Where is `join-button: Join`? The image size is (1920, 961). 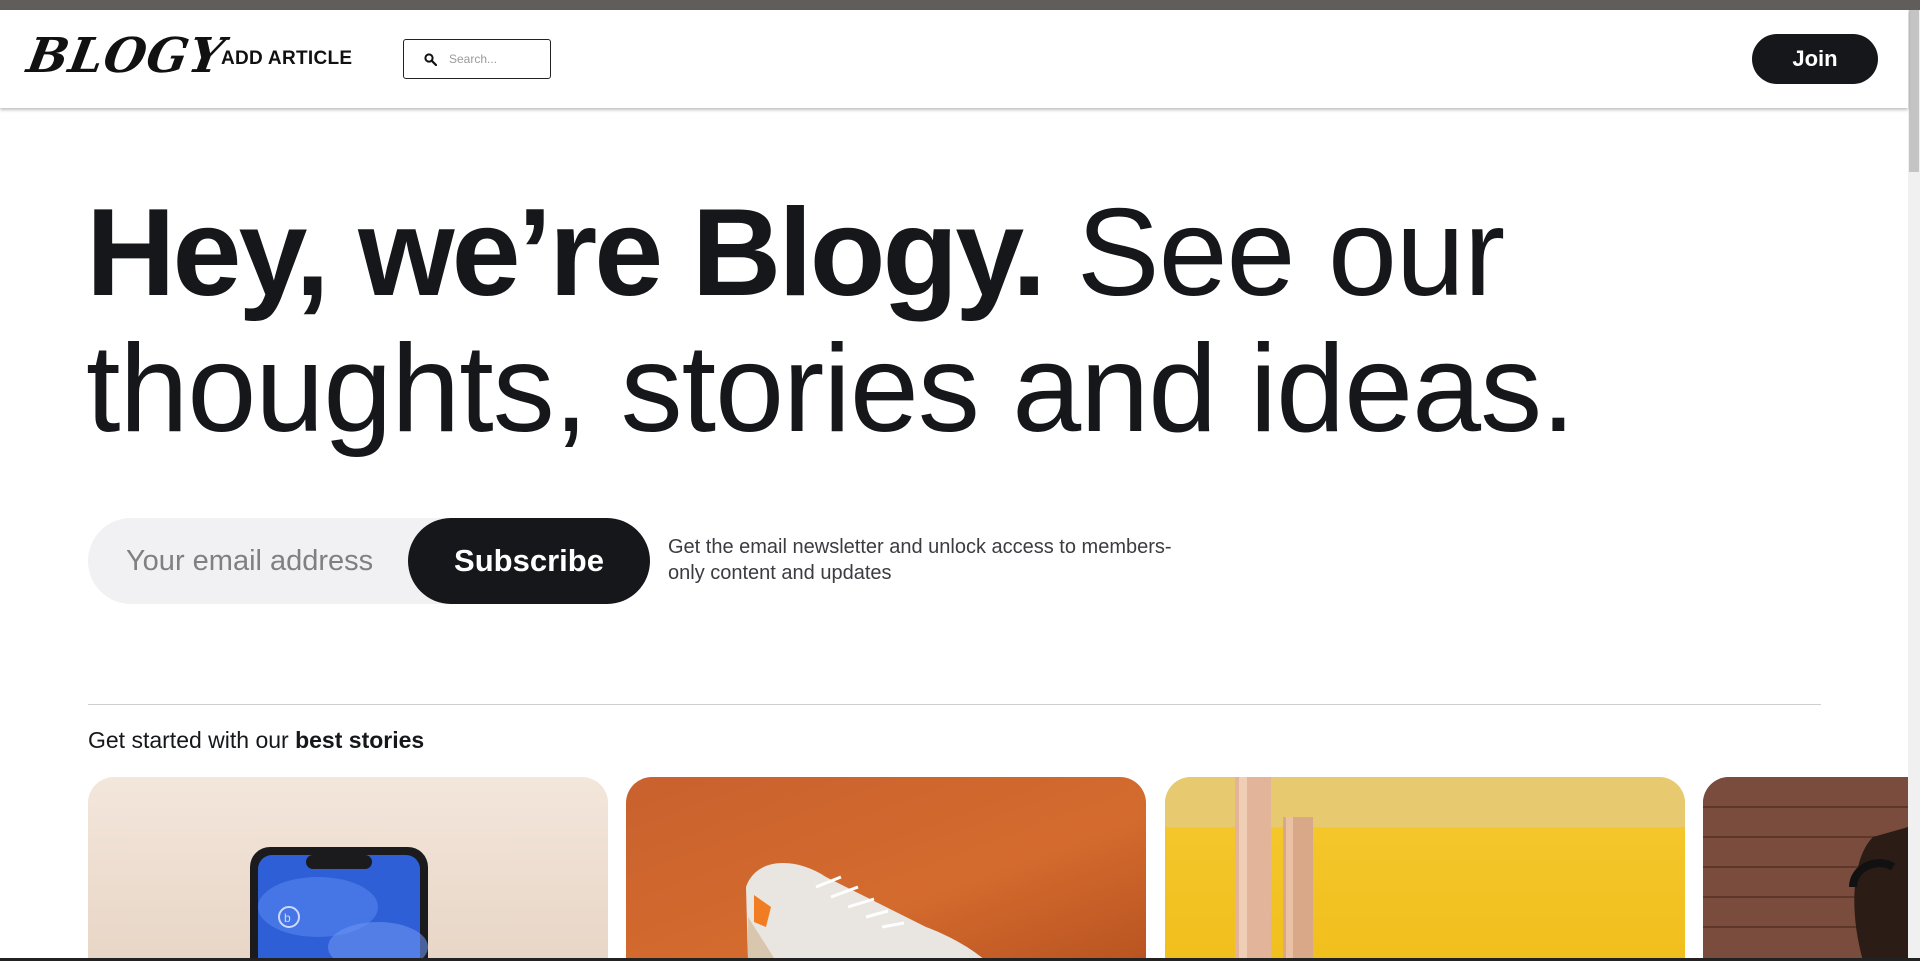 join-button: Join is located at coordinates (1815, 59).